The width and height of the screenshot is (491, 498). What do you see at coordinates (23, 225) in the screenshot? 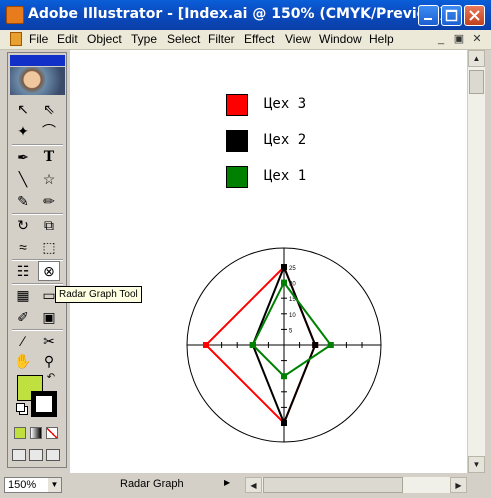
I see `rotate-tool-icon: ↻` at bounding box center [23, 225].